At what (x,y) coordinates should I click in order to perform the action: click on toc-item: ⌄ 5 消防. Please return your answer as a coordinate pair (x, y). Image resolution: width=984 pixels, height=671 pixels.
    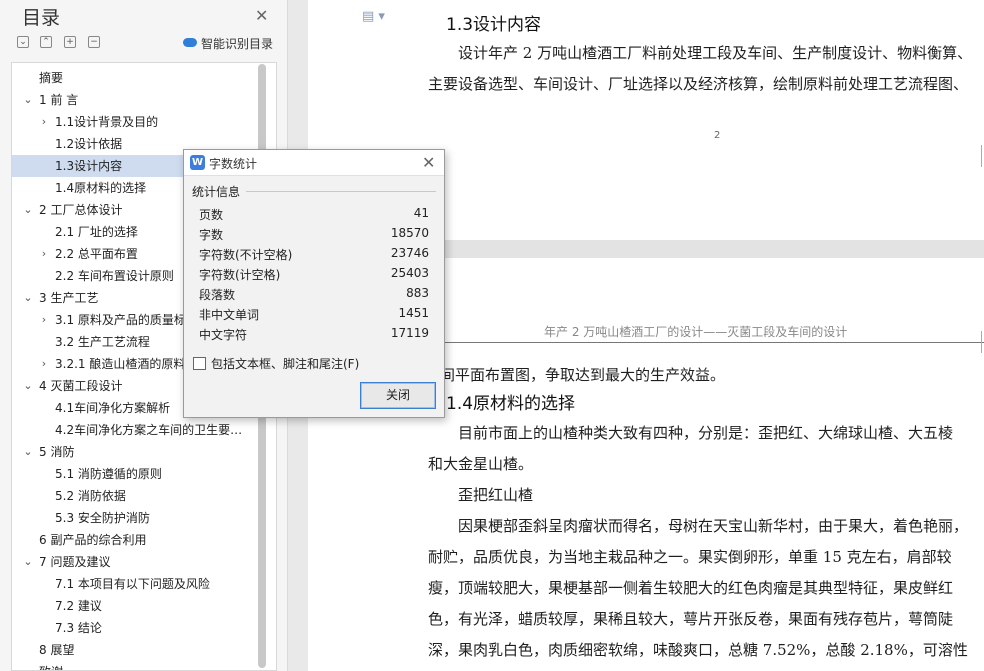
    Looking at the image, I should click on (135, 452).